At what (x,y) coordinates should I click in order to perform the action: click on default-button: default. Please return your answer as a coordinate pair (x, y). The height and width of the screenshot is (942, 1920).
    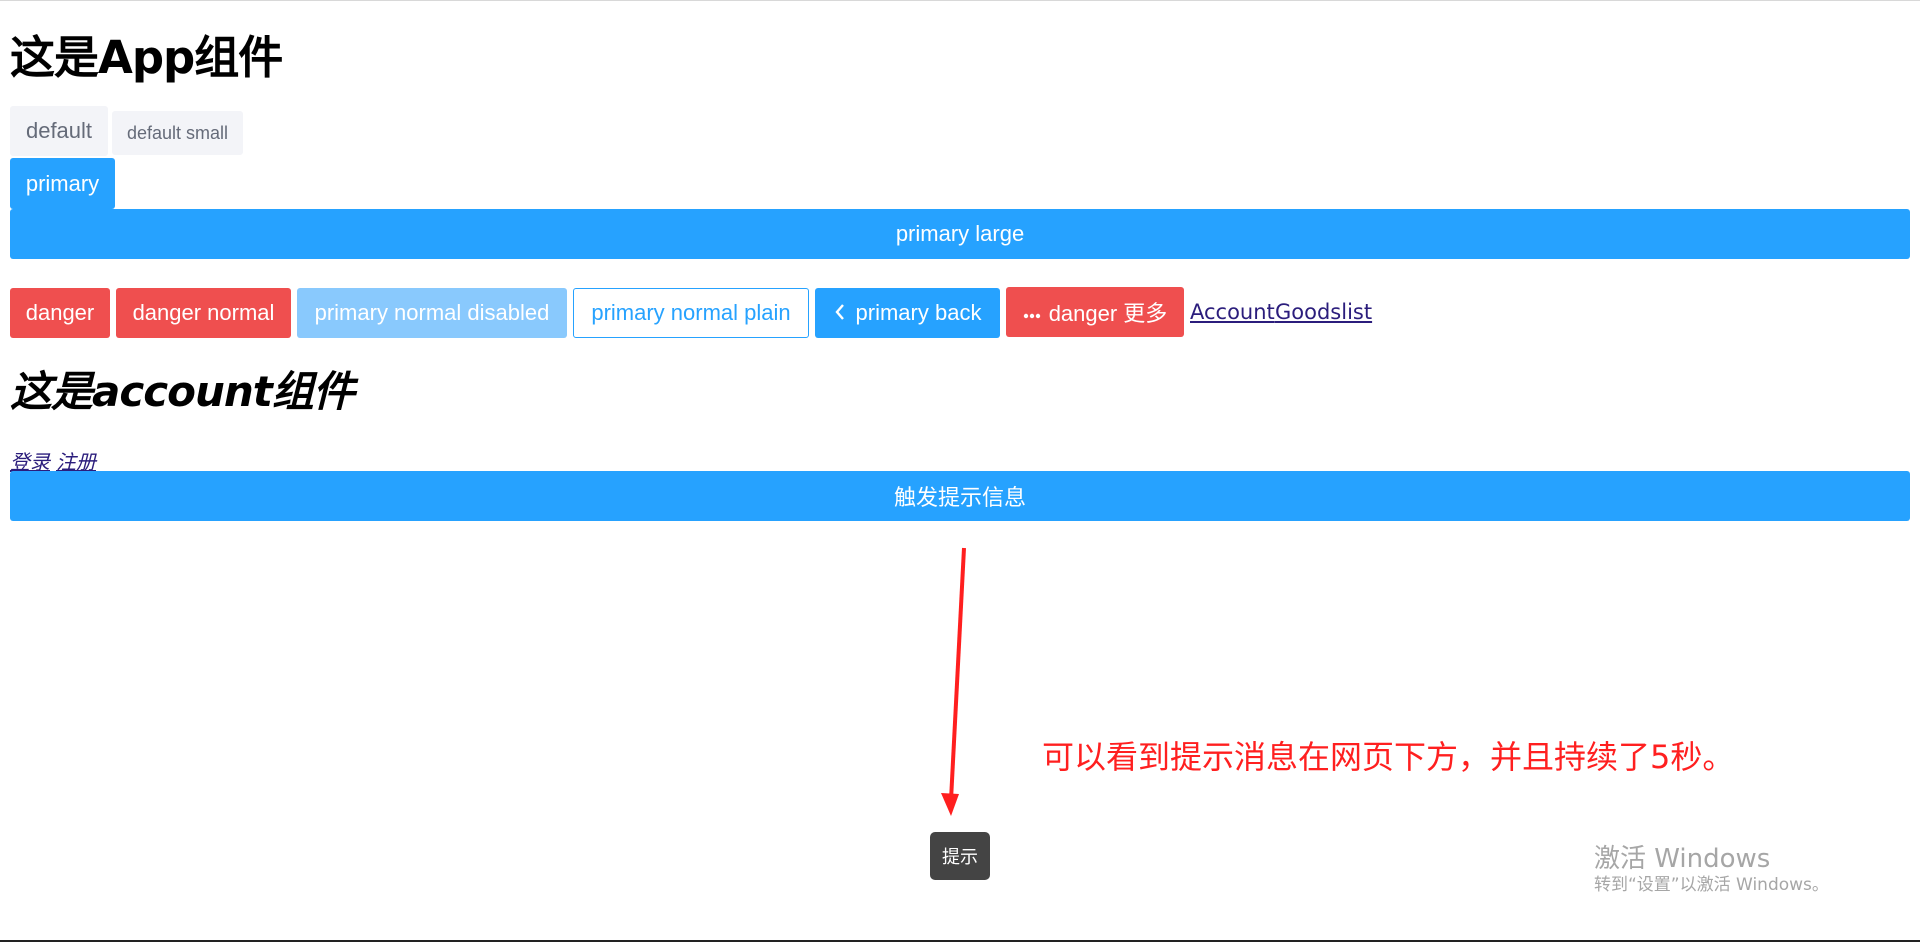
    Looking at the image, I should click on (59, 131).